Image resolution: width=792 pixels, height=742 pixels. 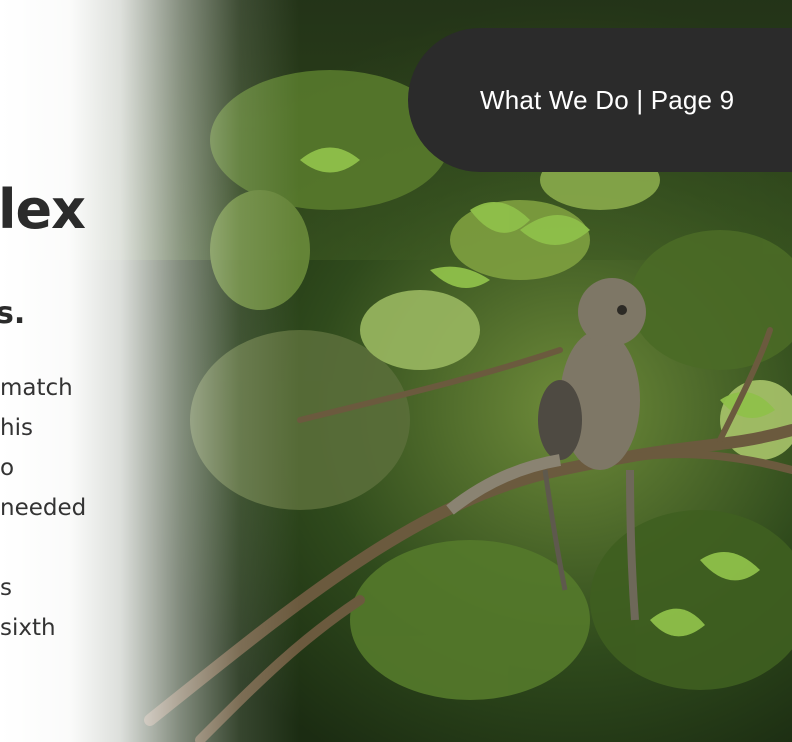 I want to click on body-line: needed, so click(x=43, y=508).